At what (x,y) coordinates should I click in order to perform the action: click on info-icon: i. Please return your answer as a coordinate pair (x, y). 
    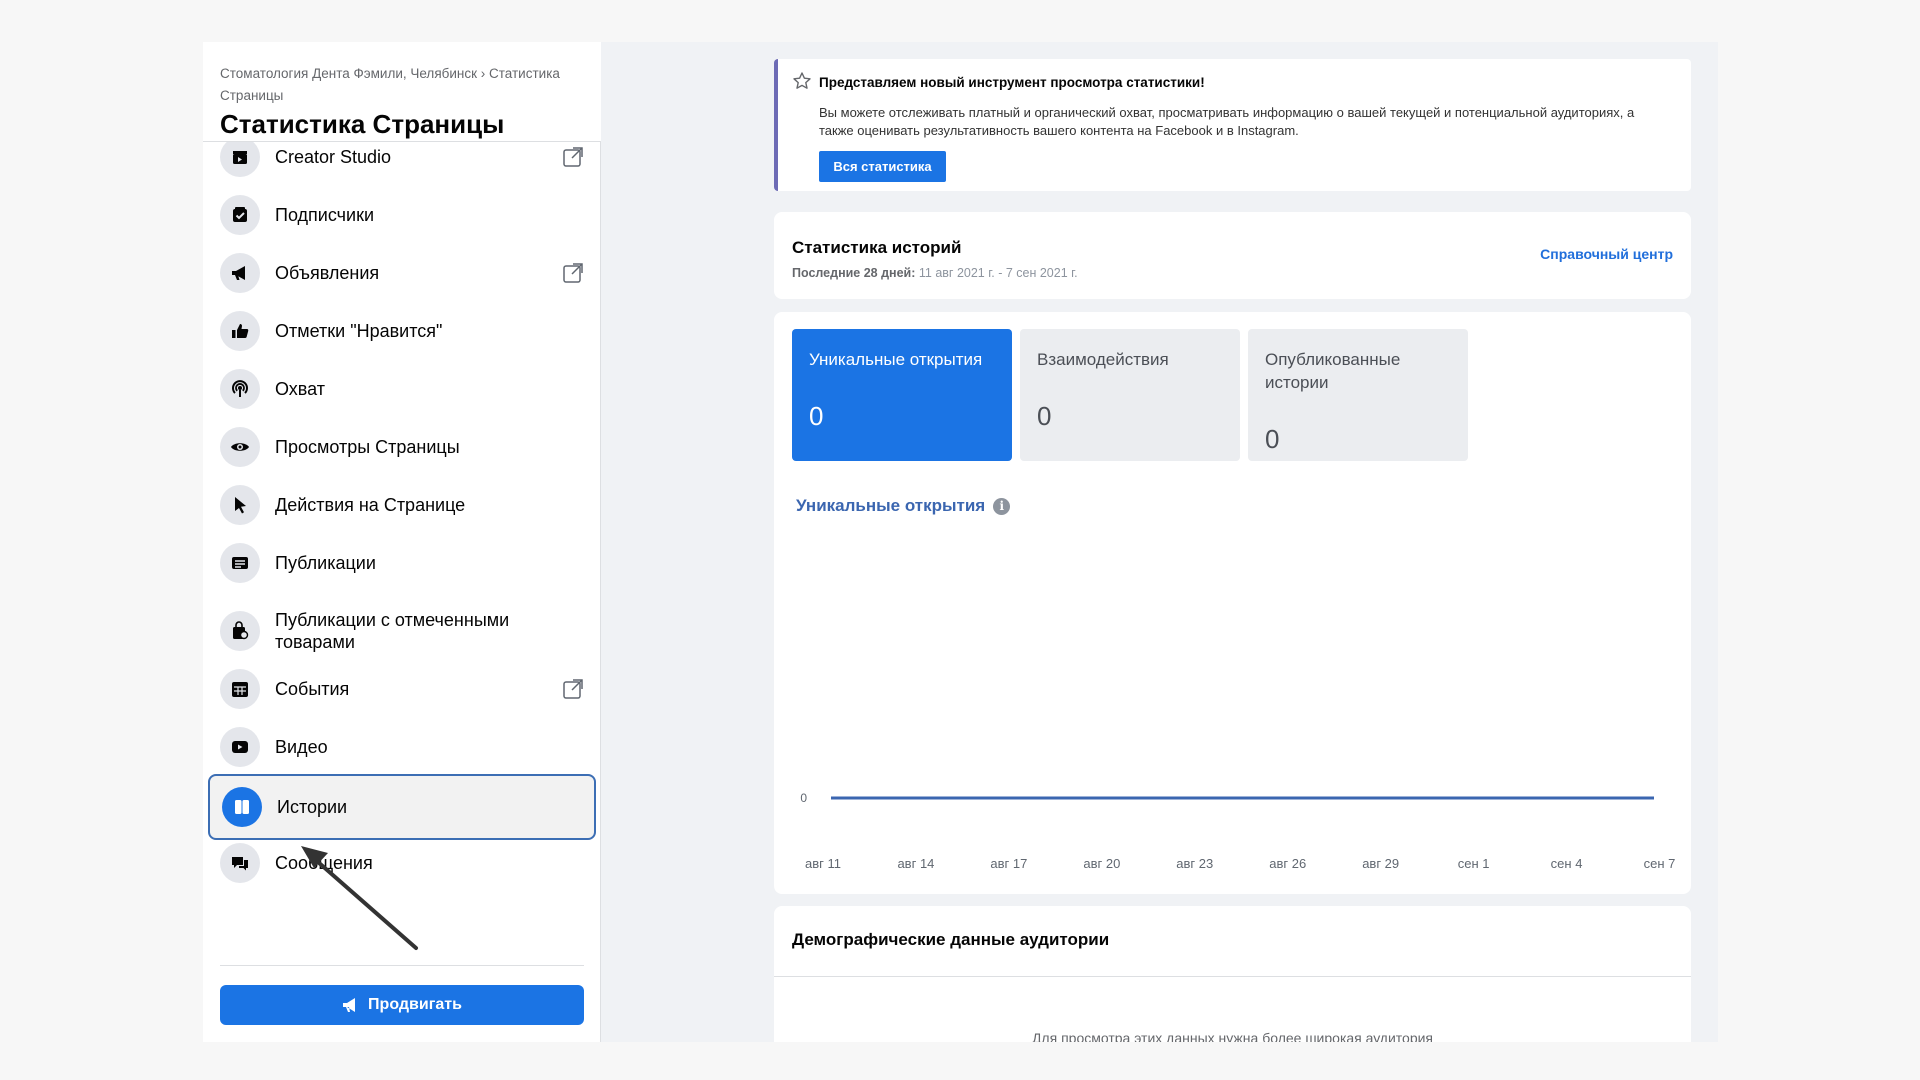
    Looking at the image, I should click on (1002, 506).